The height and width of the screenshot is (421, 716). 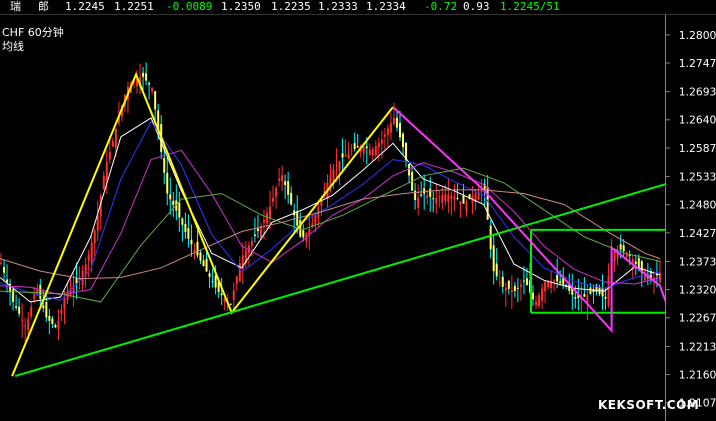 I want to click on axis-tick-label: 1.2800, so click(x=697, y=35).